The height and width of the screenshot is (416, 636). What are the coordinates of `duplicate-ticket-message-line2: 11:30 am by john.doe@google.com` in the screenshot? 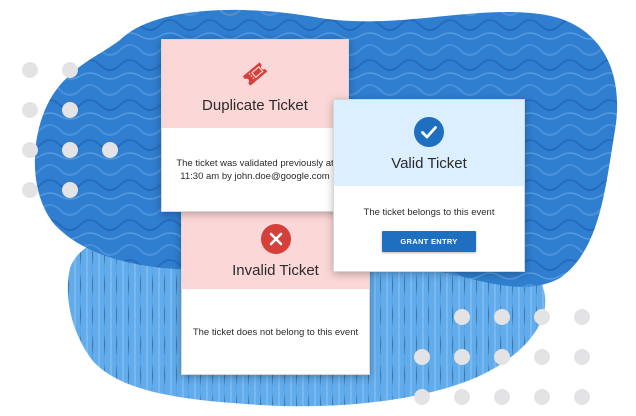 It's located at (255, 176).